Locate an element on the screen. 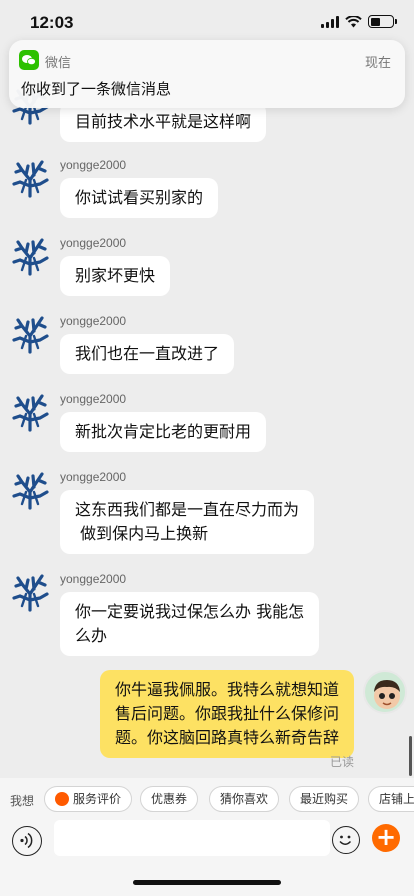  status-time: 12:03 is located at coordinates (52, 22).